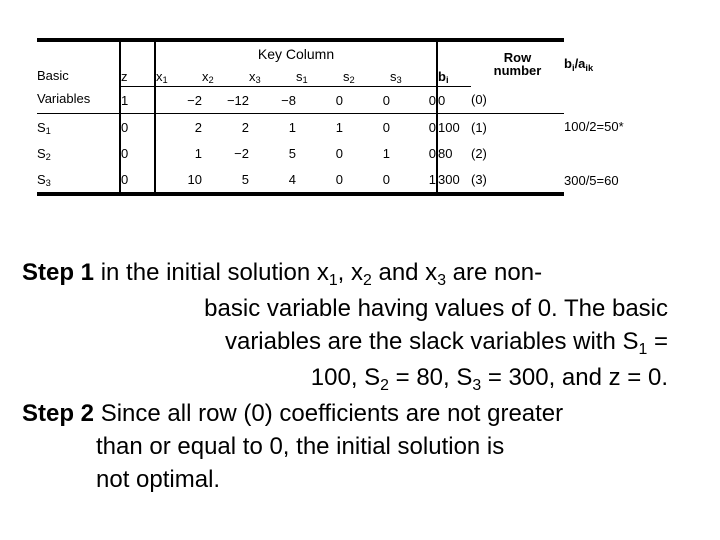  I want to click on key-column-banner: Key Column, so click(295, 52).